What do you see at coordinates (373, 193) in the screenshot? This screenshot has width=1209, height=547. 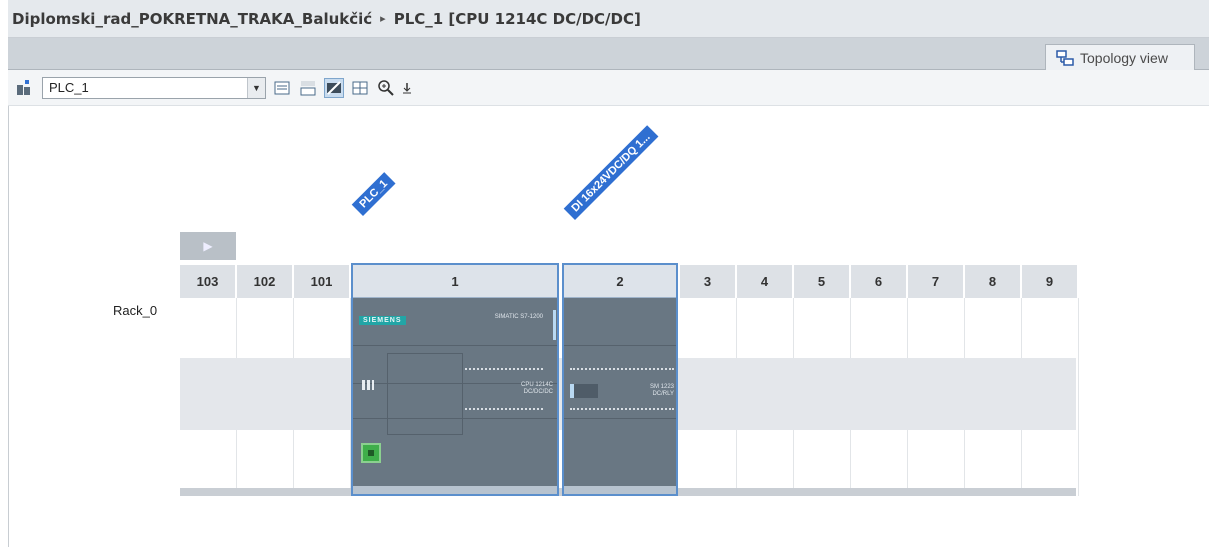 I see `plc-name-tag: PLC_1` at bounding box center [373, 193].